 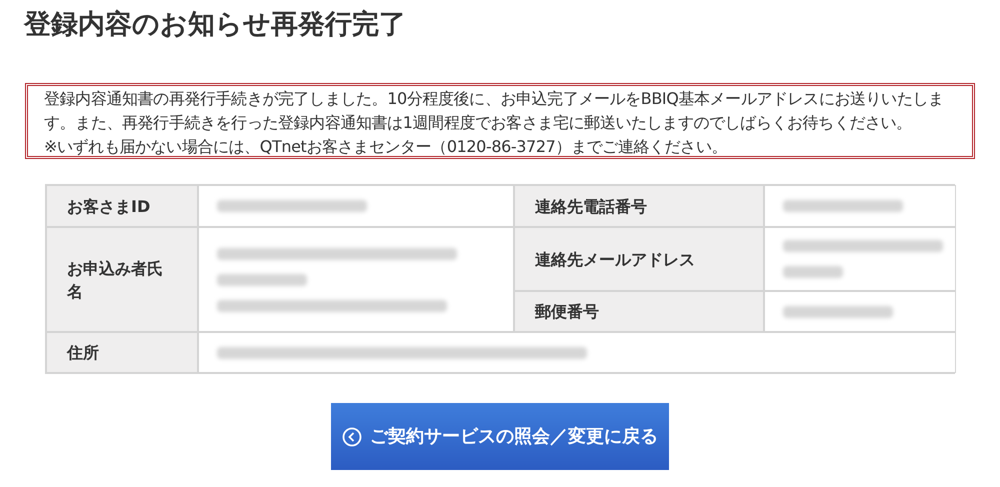 I want to click on field-label: 郵便番号, so click(x=567, y=312).